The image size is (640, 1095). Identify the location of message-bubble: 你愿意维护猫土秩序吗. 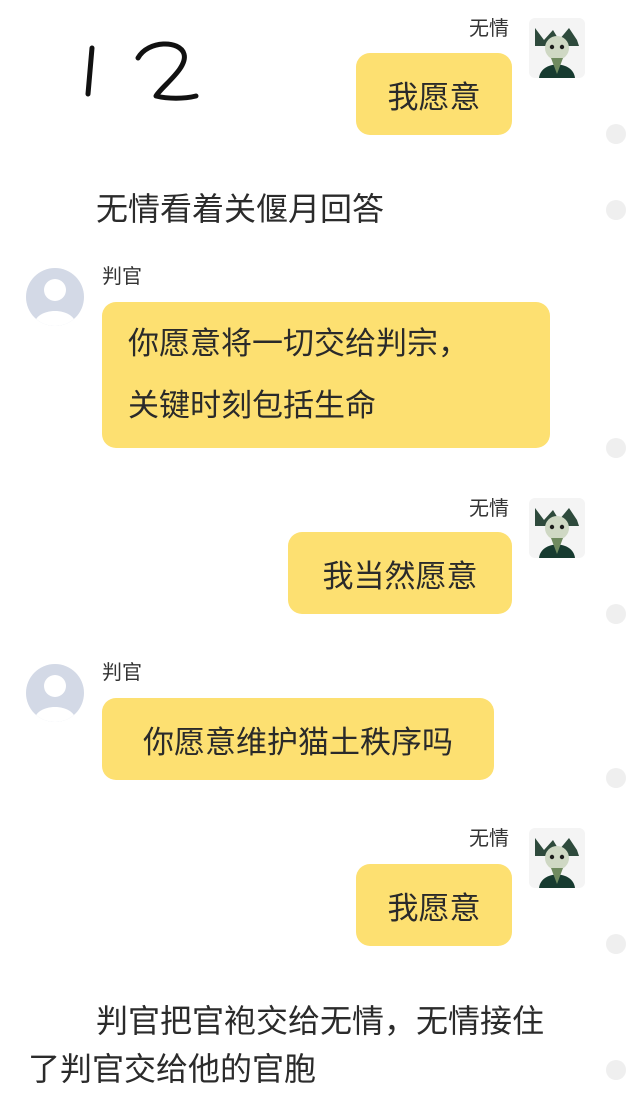
(298, 739).